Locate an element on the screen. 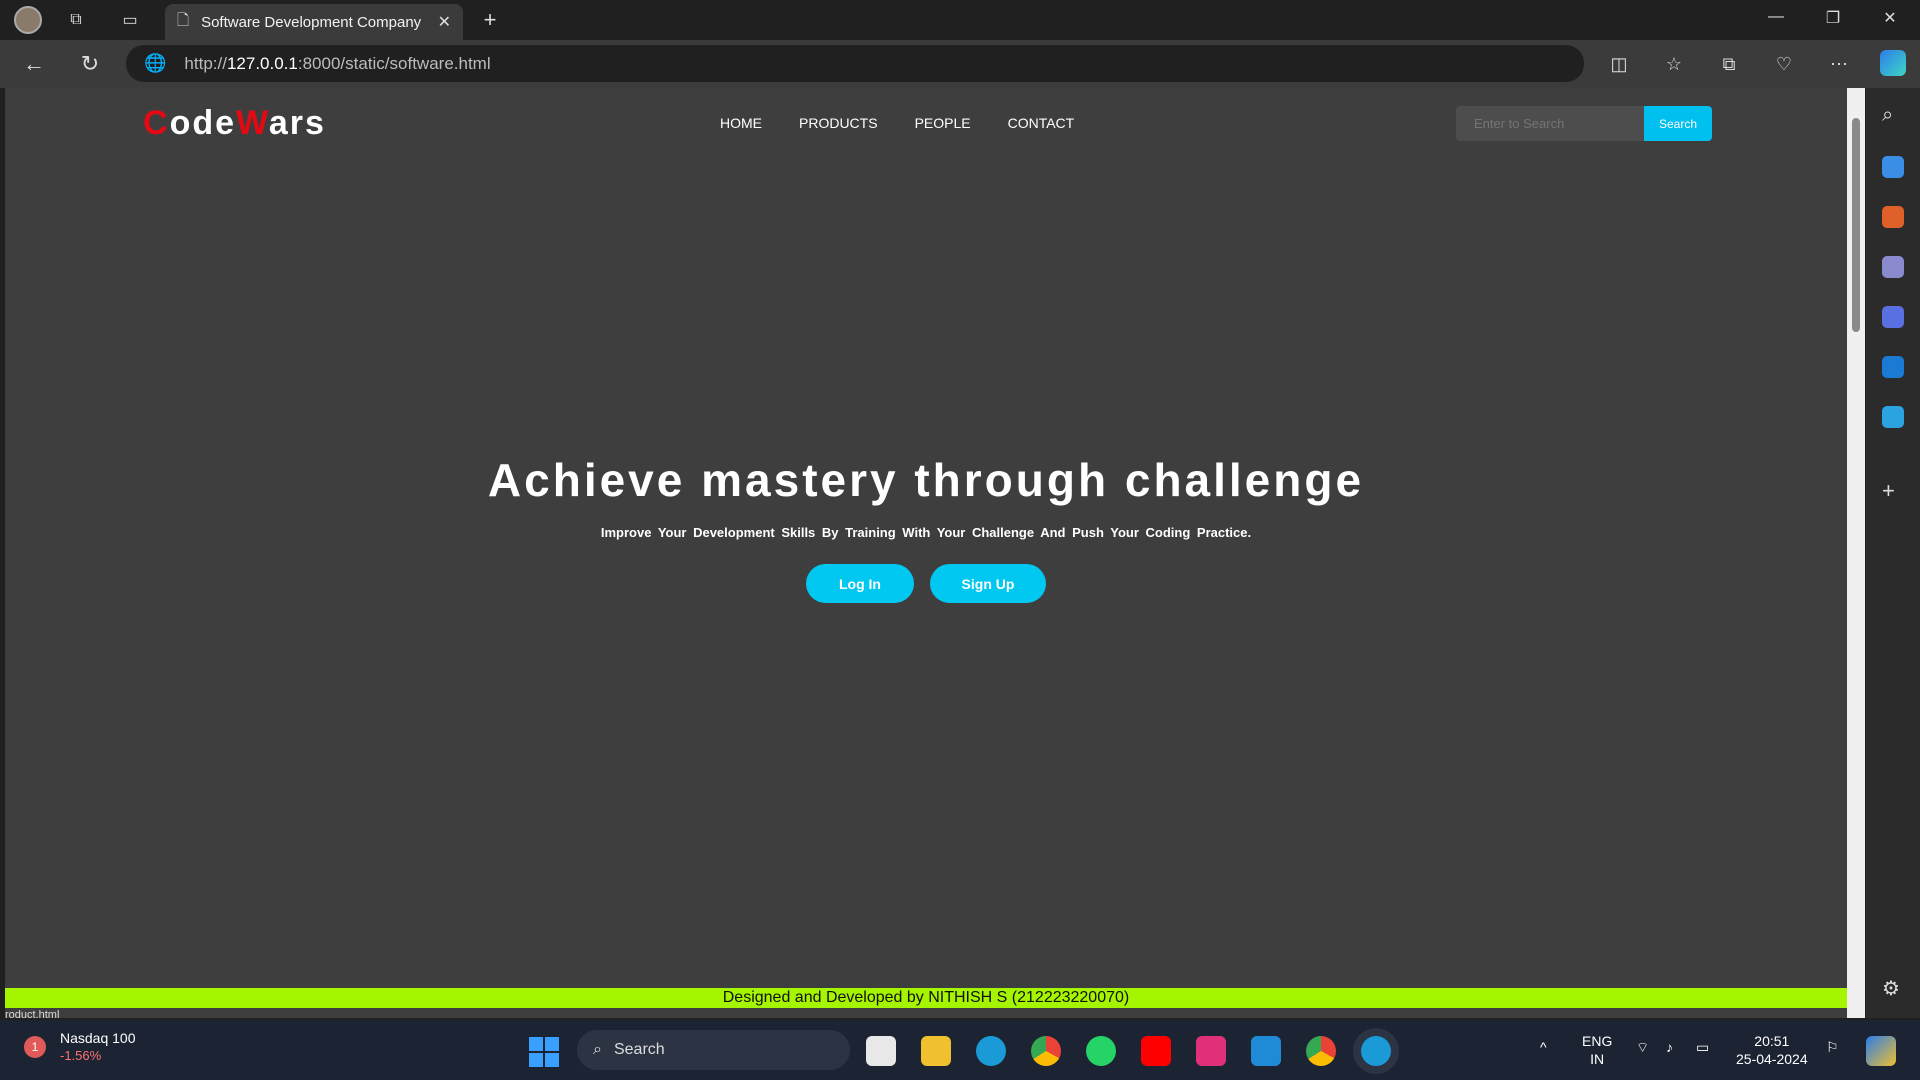  globe-icon: 🌐 is located at coordinates (155, 63).